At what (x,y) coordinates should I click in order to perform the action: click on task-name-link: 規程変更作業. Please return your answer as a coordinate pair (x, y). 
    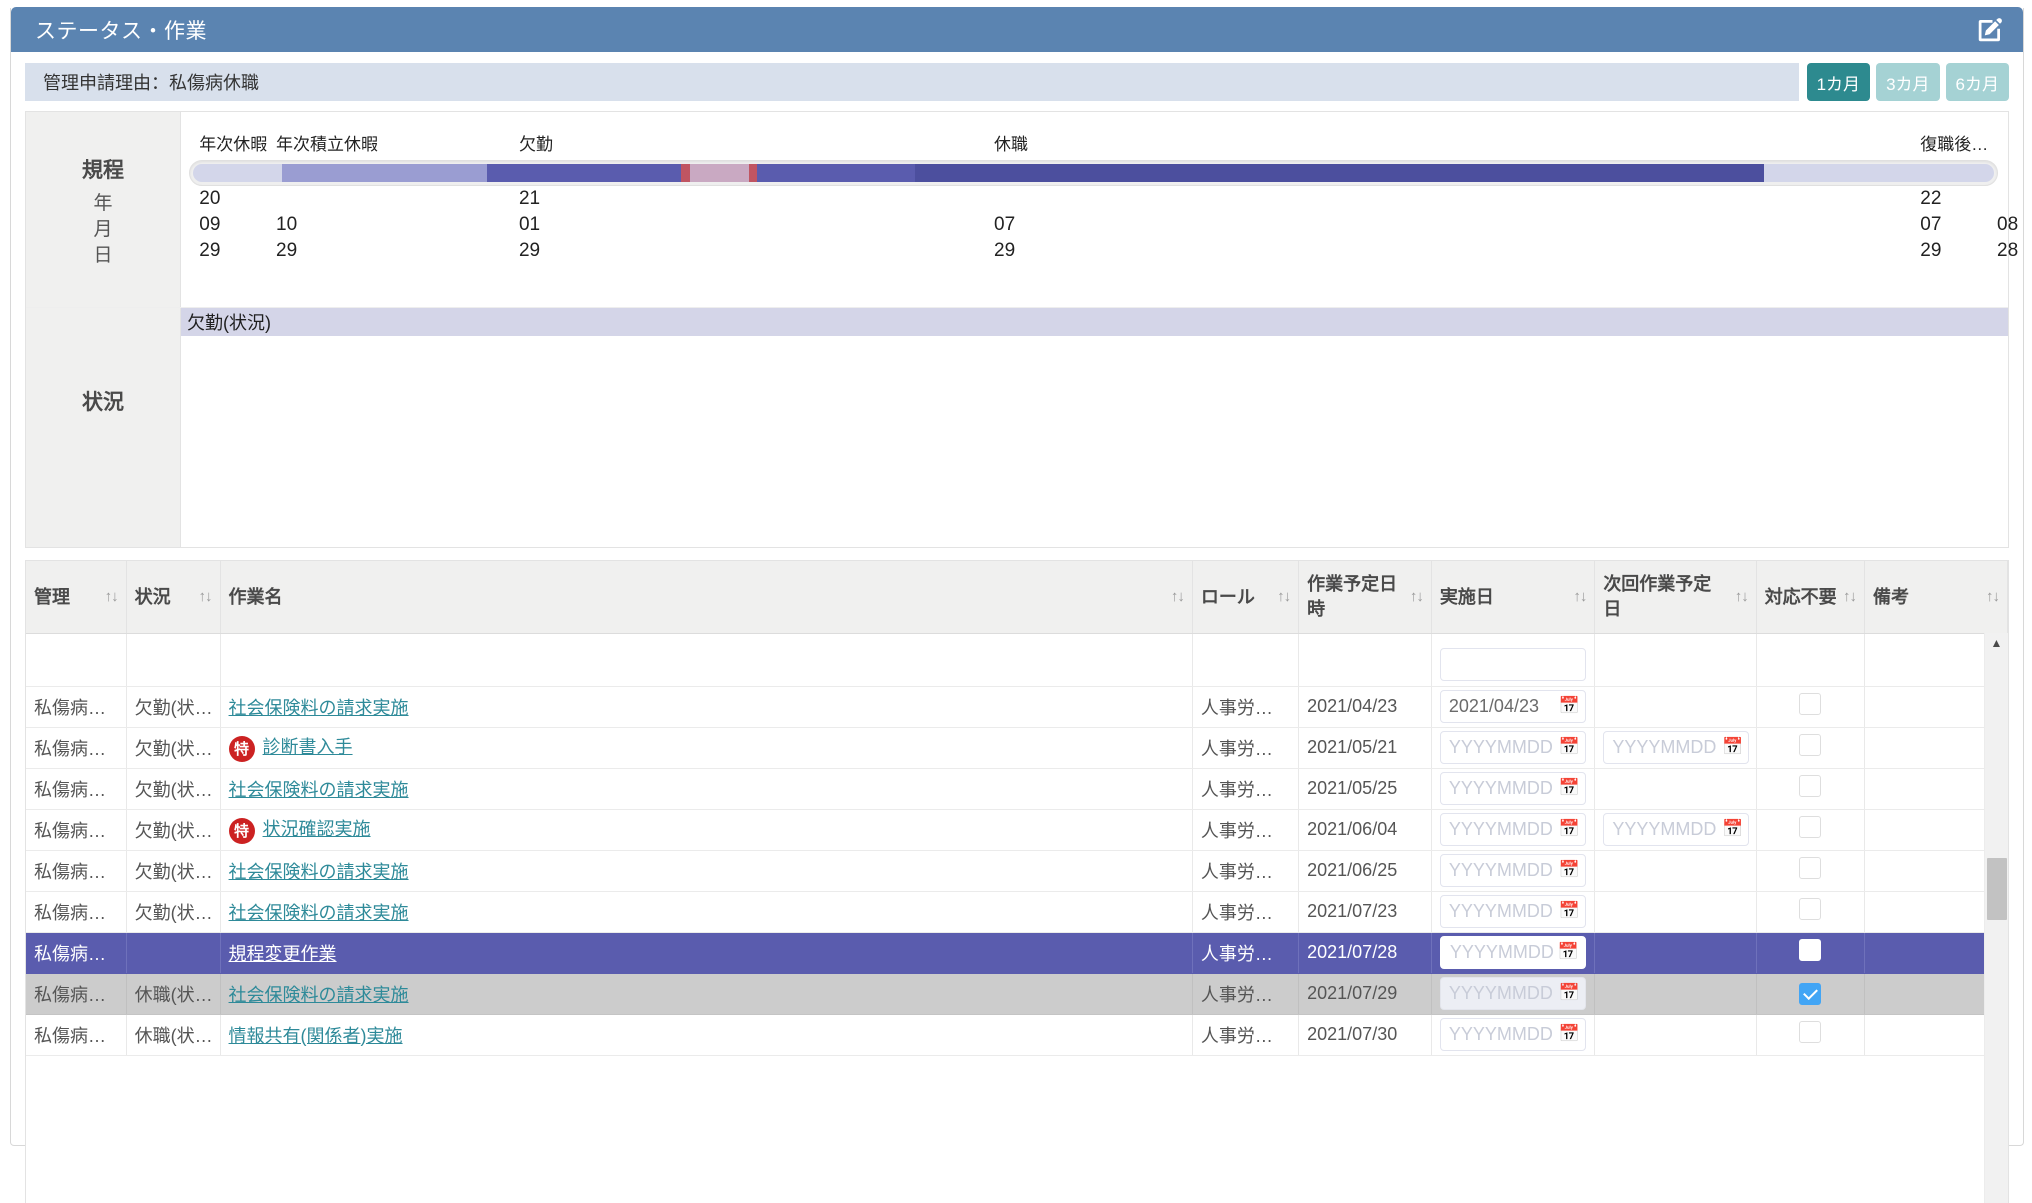
    Looking at the image, I should click on (283, 954).